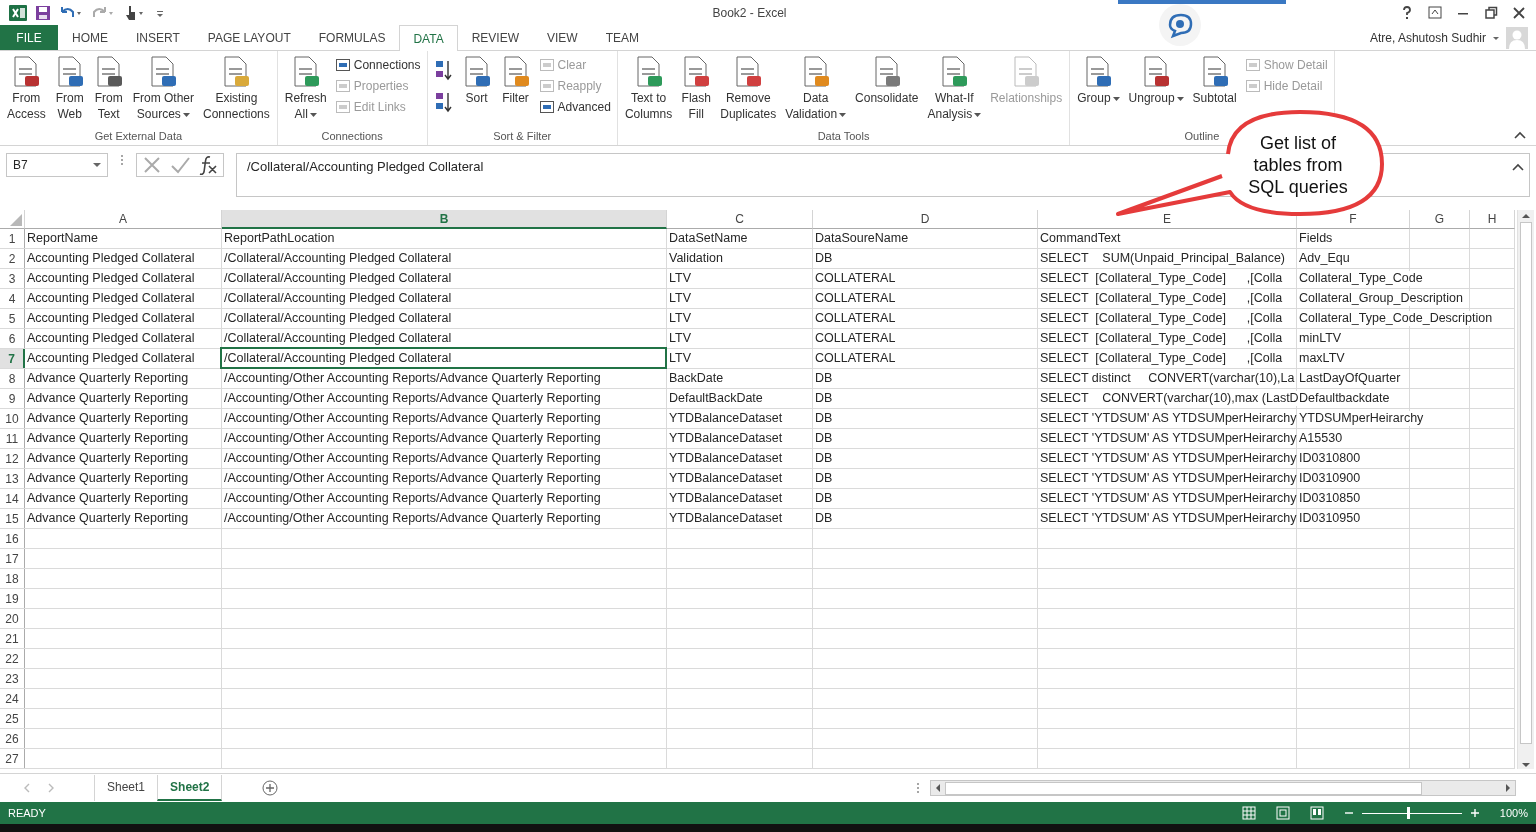  Describe the element at coordinates (12, 618) in the screenshot. I see `row-header: 20` at that location.